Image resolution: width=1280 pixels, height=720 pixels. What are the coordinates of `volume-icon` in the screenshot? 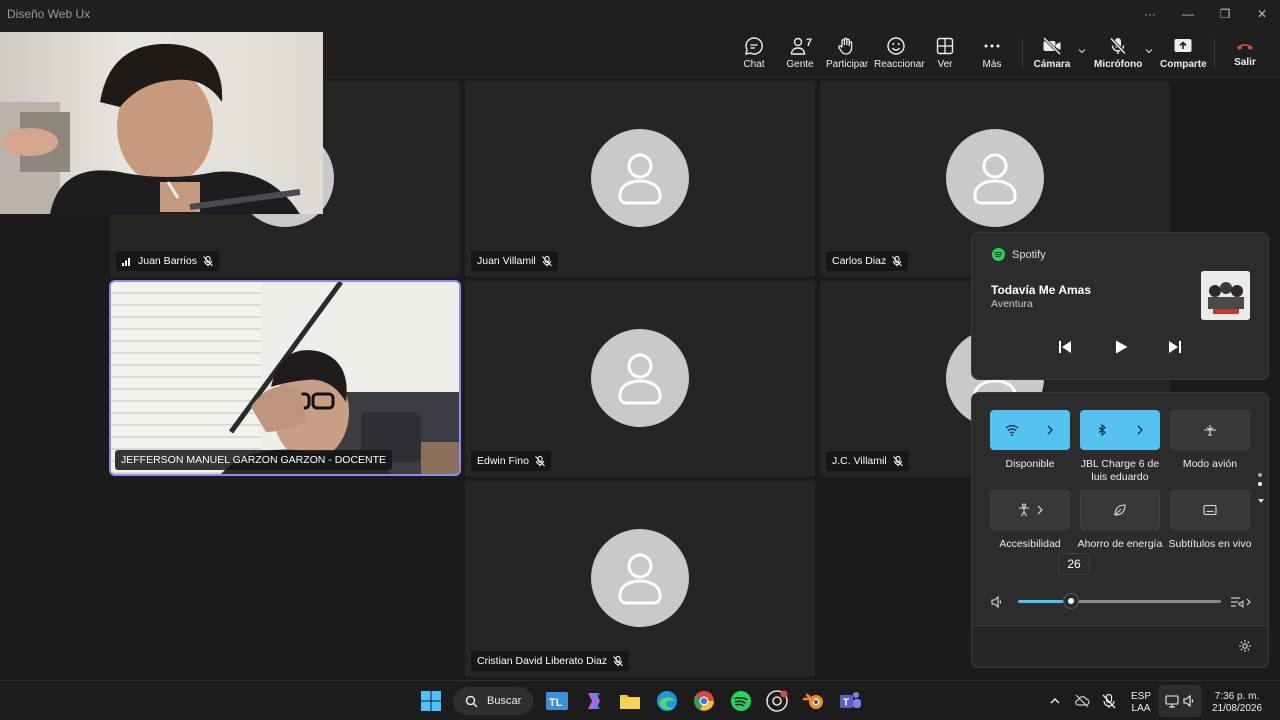 It's located at (1188, 701).